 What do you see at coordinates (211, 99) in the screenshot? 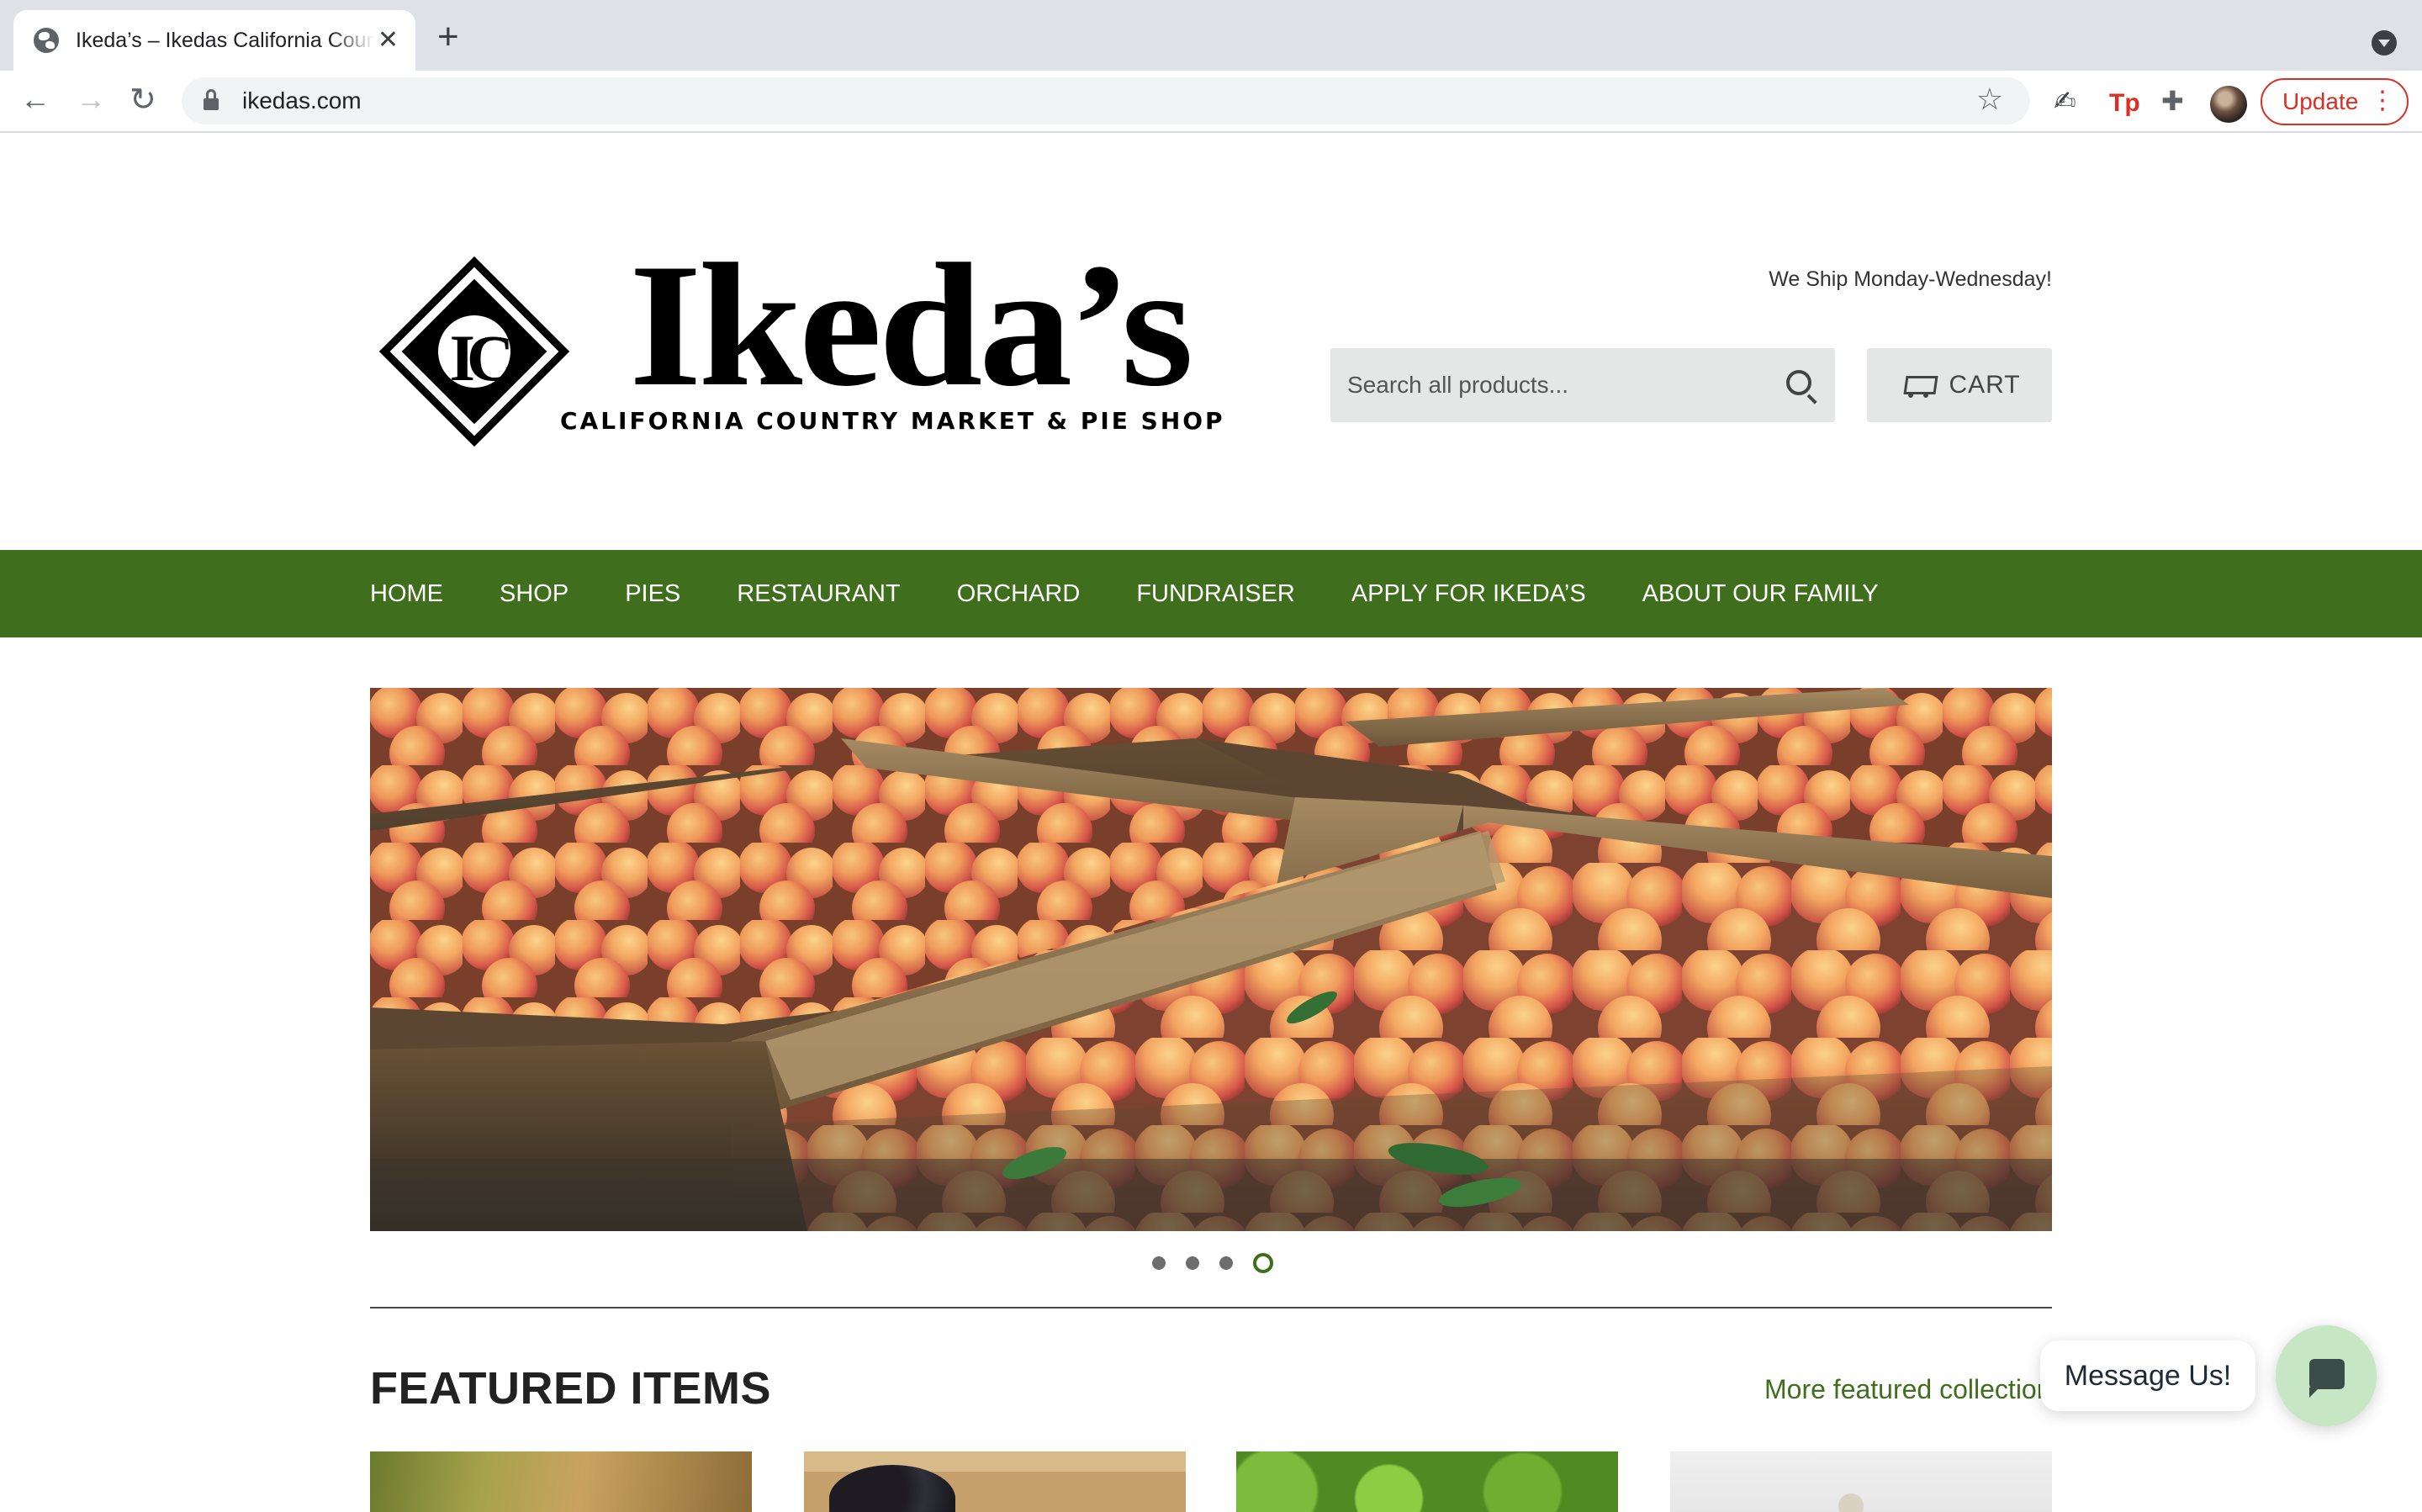
I see `lock-icon` at bounding box center [211, 99].